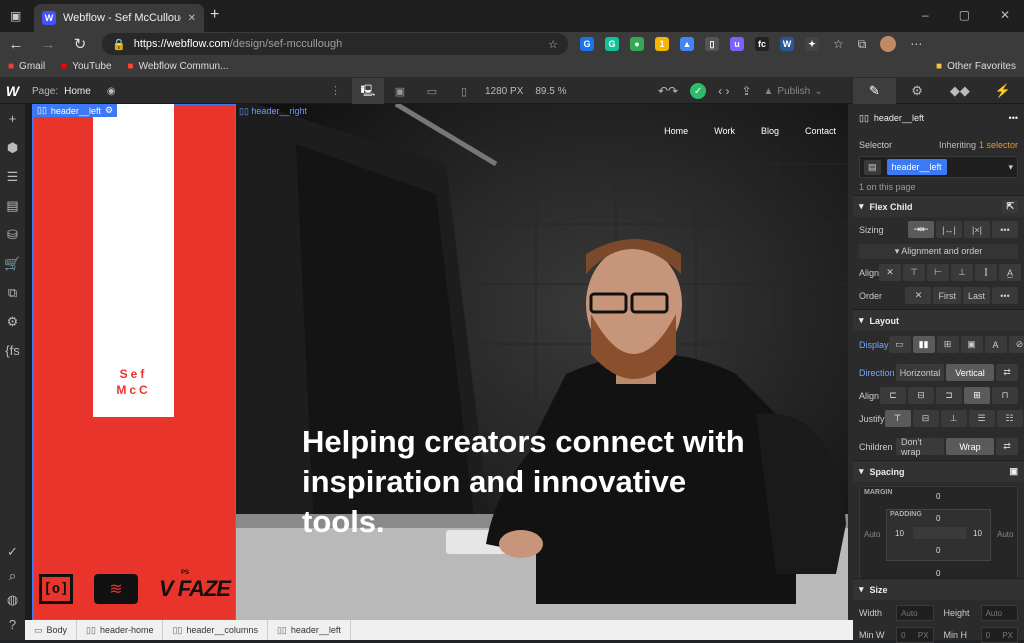 The width and height of the screenshot is (1024, 643). Describe the element at coordinates (921, 395) in the screenshot. I see `align-center-icon: ⊟` at that location.